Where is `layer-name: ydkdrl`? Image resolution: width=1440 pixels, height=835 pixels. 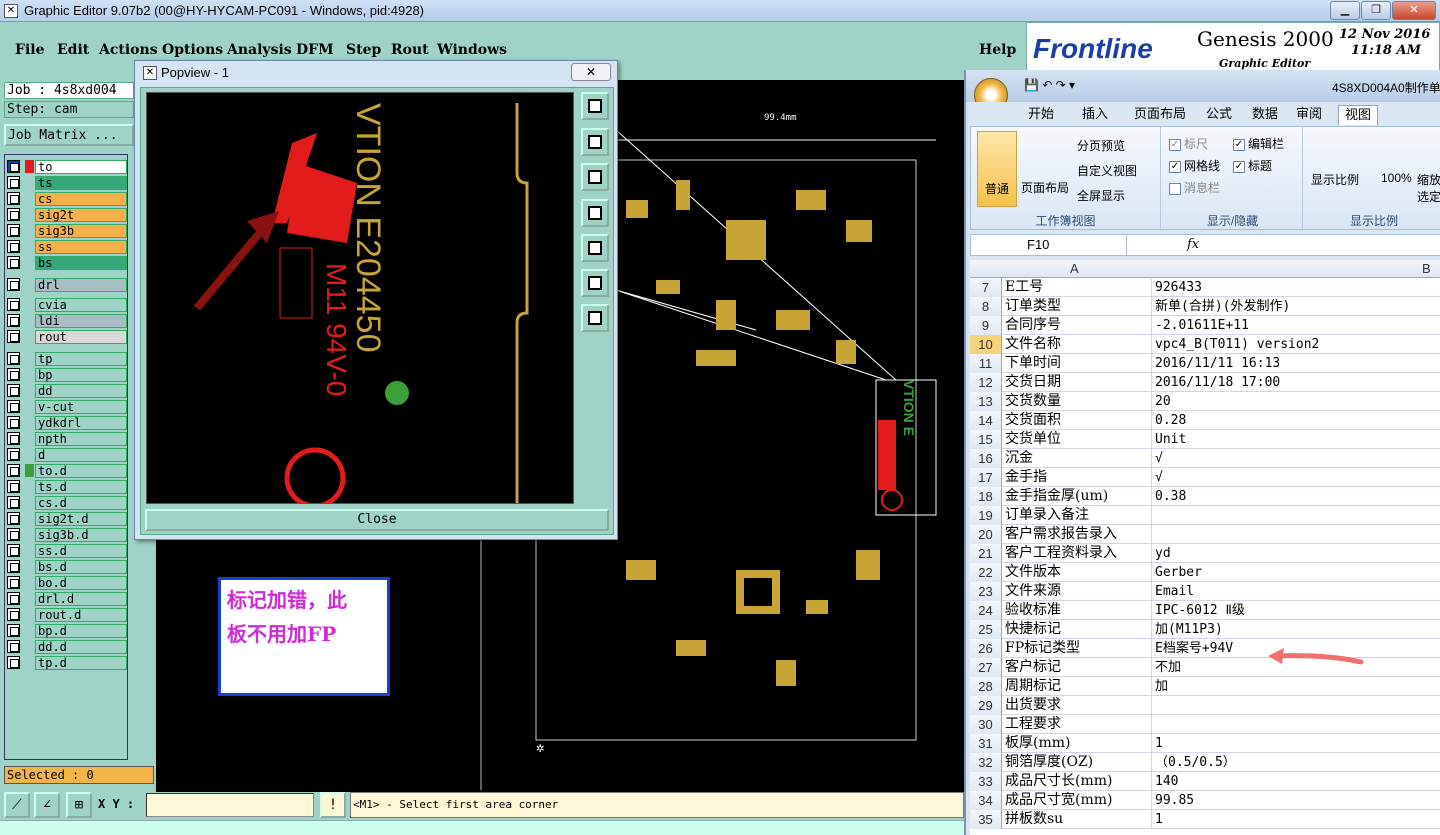
layer-name: ydkdrl is located at coordinates (81, 422).